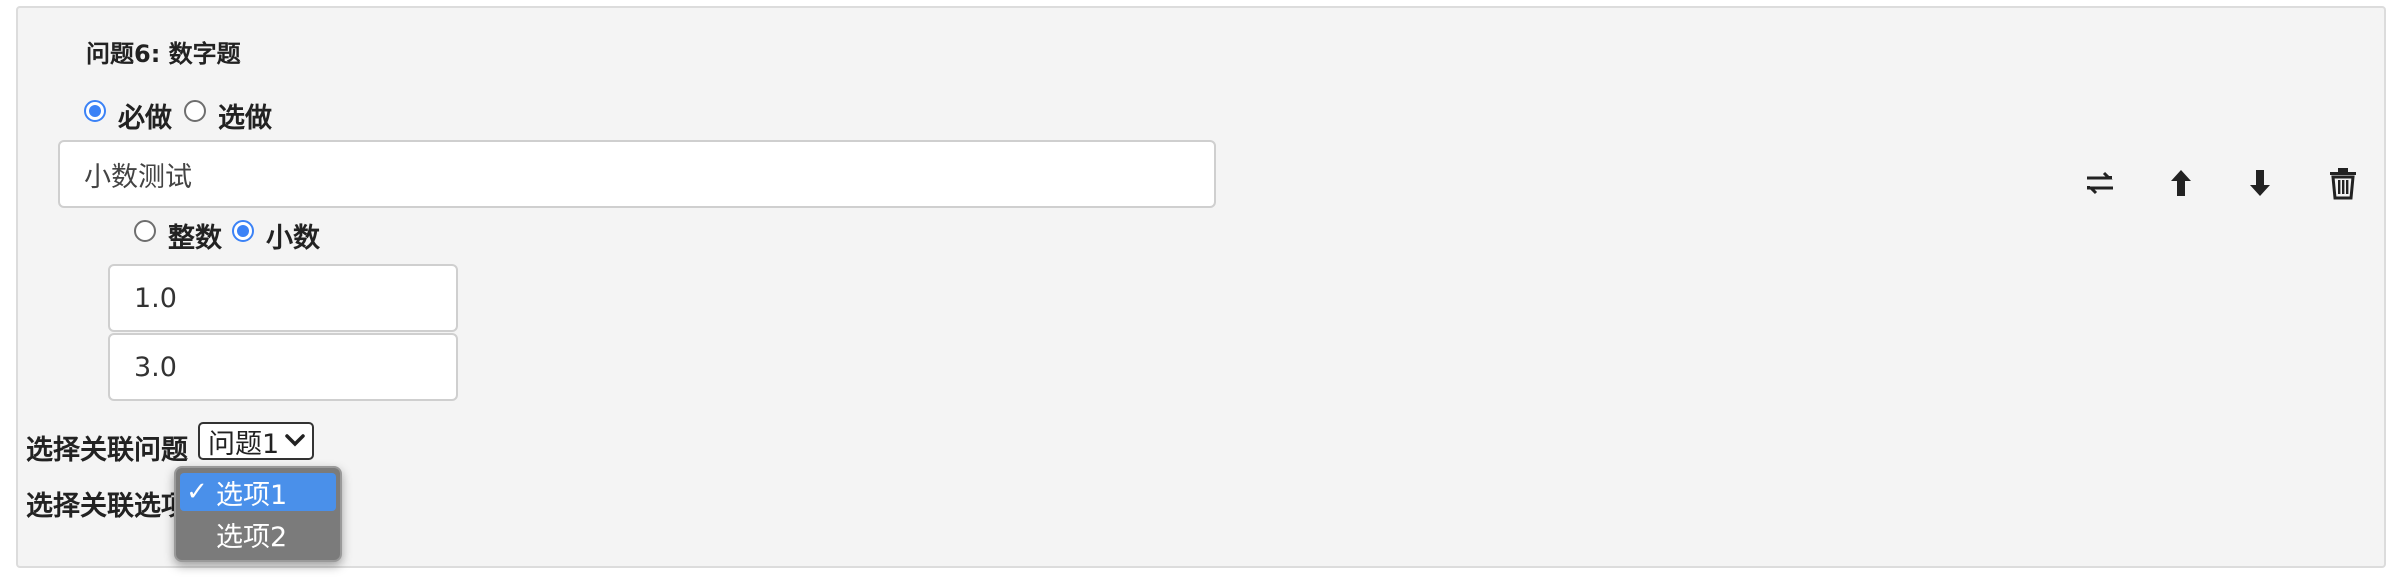 The width and height of the screenshot is (2408, 580). Describe the element at coordinates (2260, 183) in the screenshot. I see `arrow-down-icon` at that location.